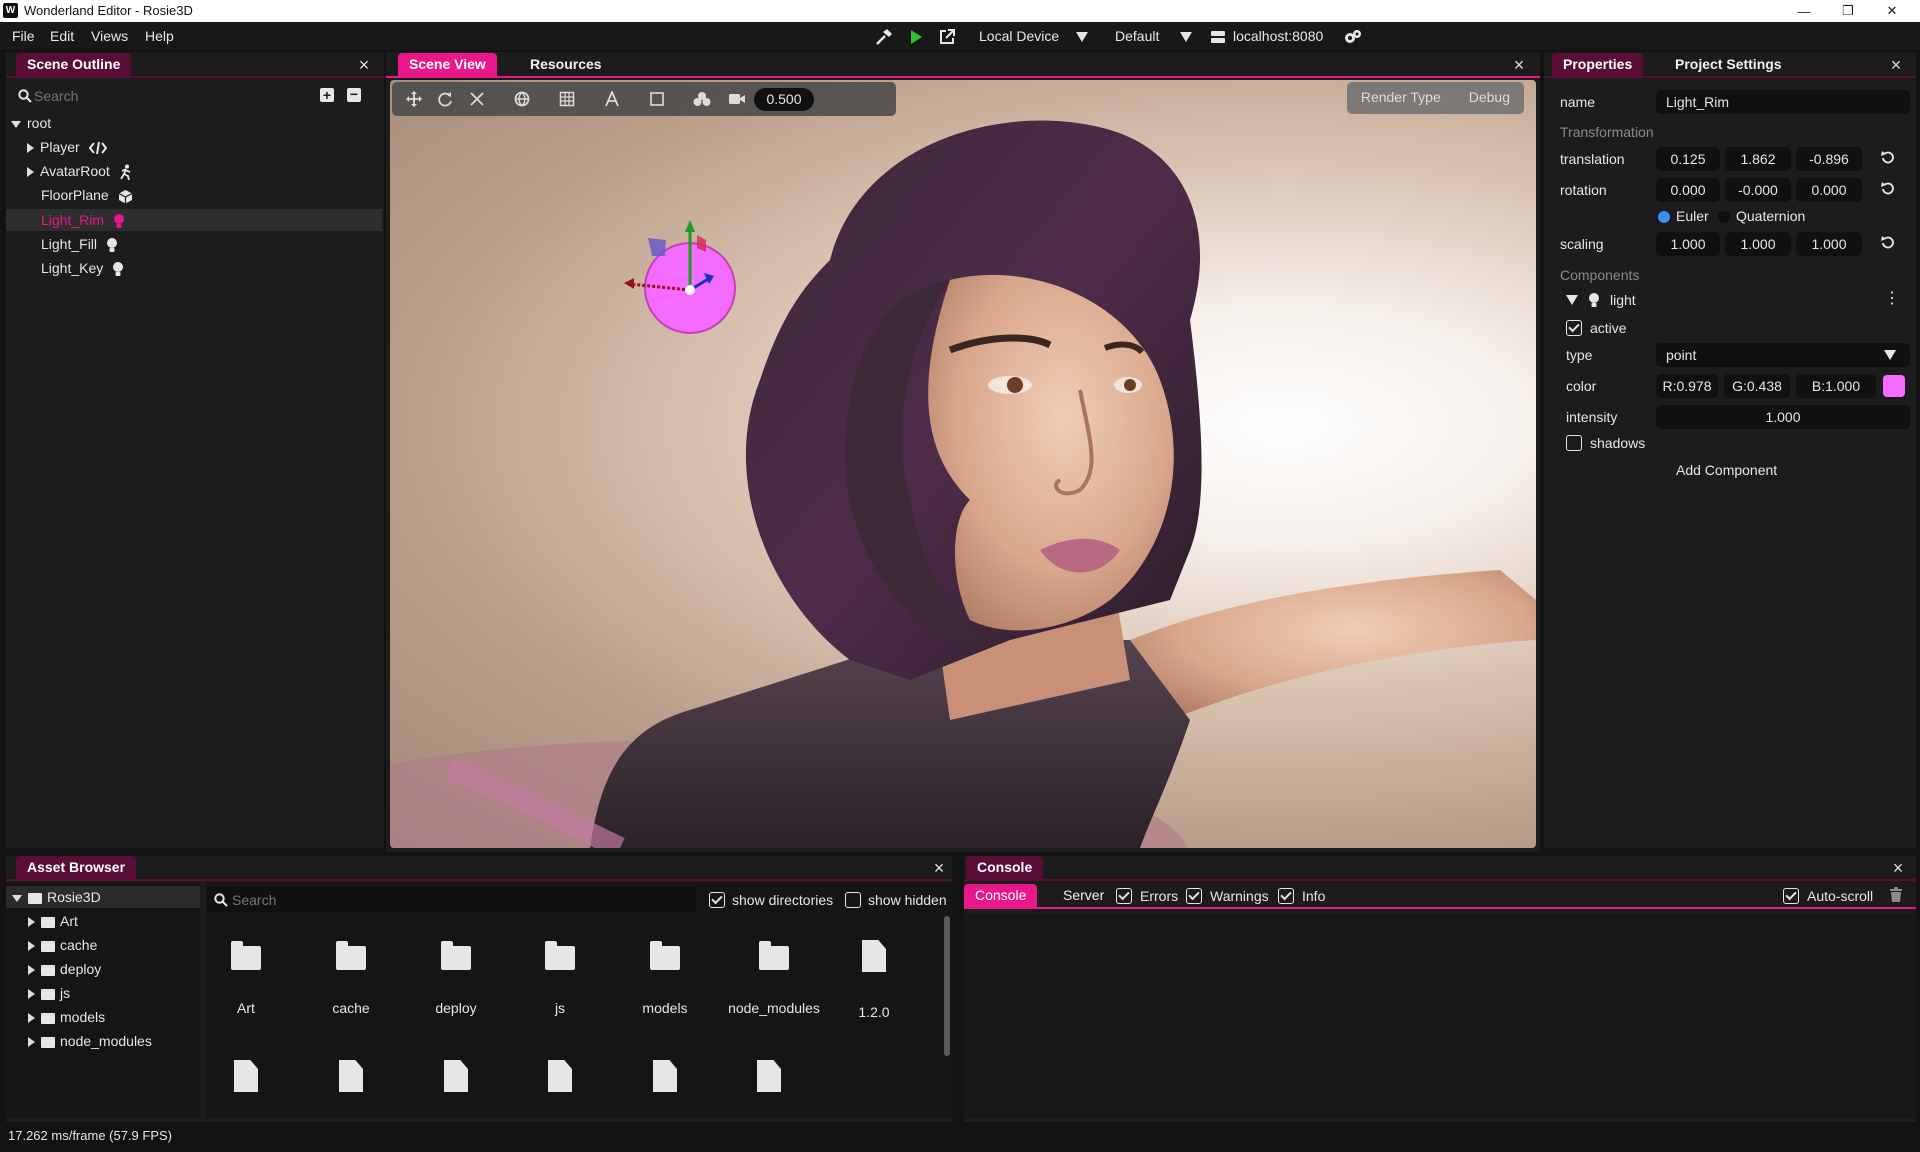  I want to click on open-external-icon, so click(947, 37).